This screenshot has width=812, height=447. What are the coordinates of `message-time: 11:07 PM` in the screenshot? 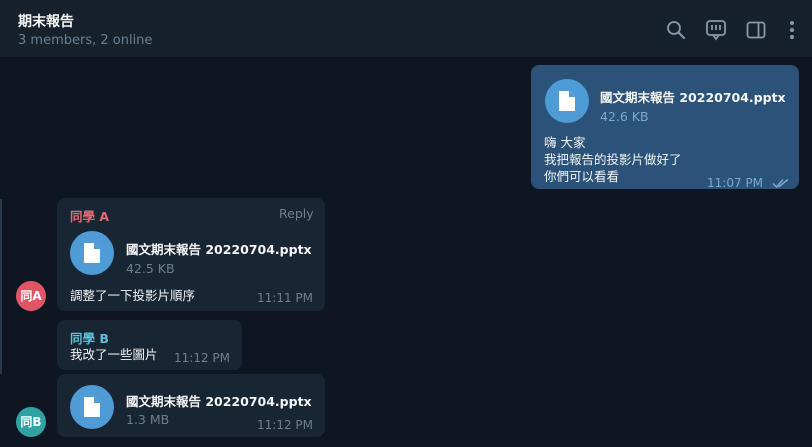 It's located at (735, 183).